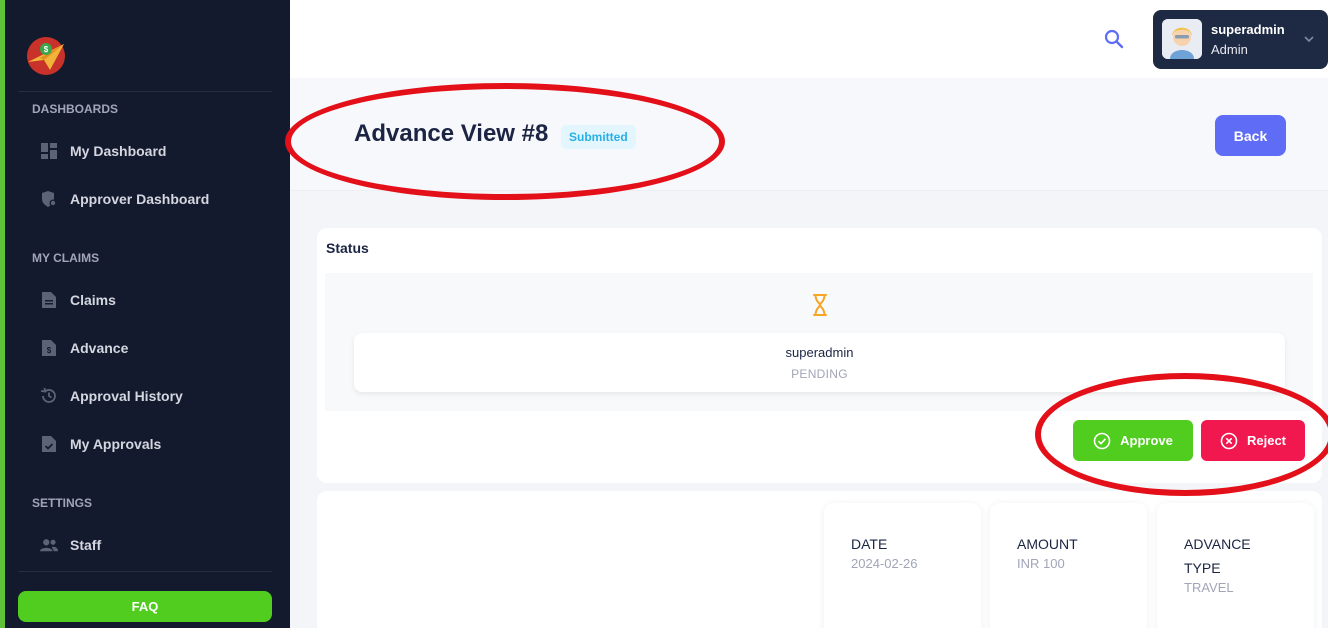 The image size is (1328, 628). What do you see at coordinates (49, 396) in the screenshot?
I see `history-icon` at bounding box center [49, 396].